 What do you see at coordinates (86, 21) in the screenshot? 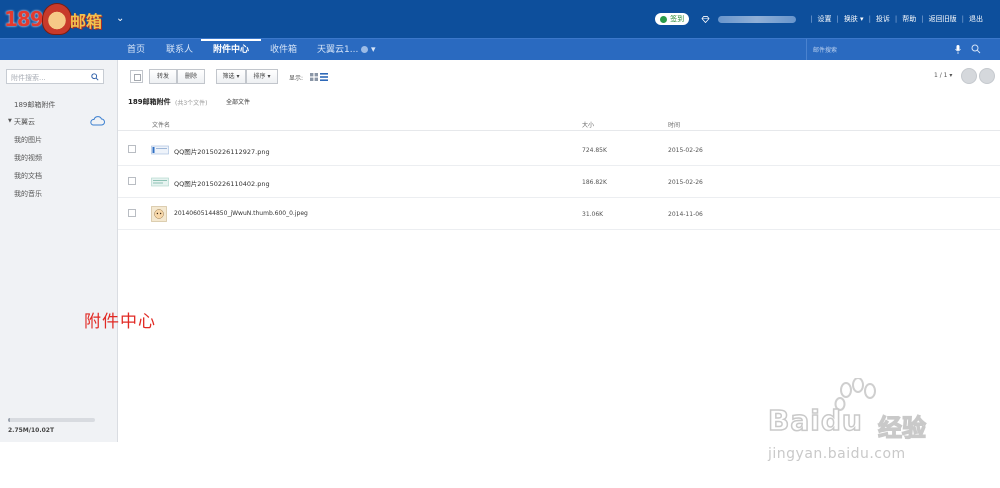
I see `logo-mail-text: 邮箱` at bounding box center [86, 21].